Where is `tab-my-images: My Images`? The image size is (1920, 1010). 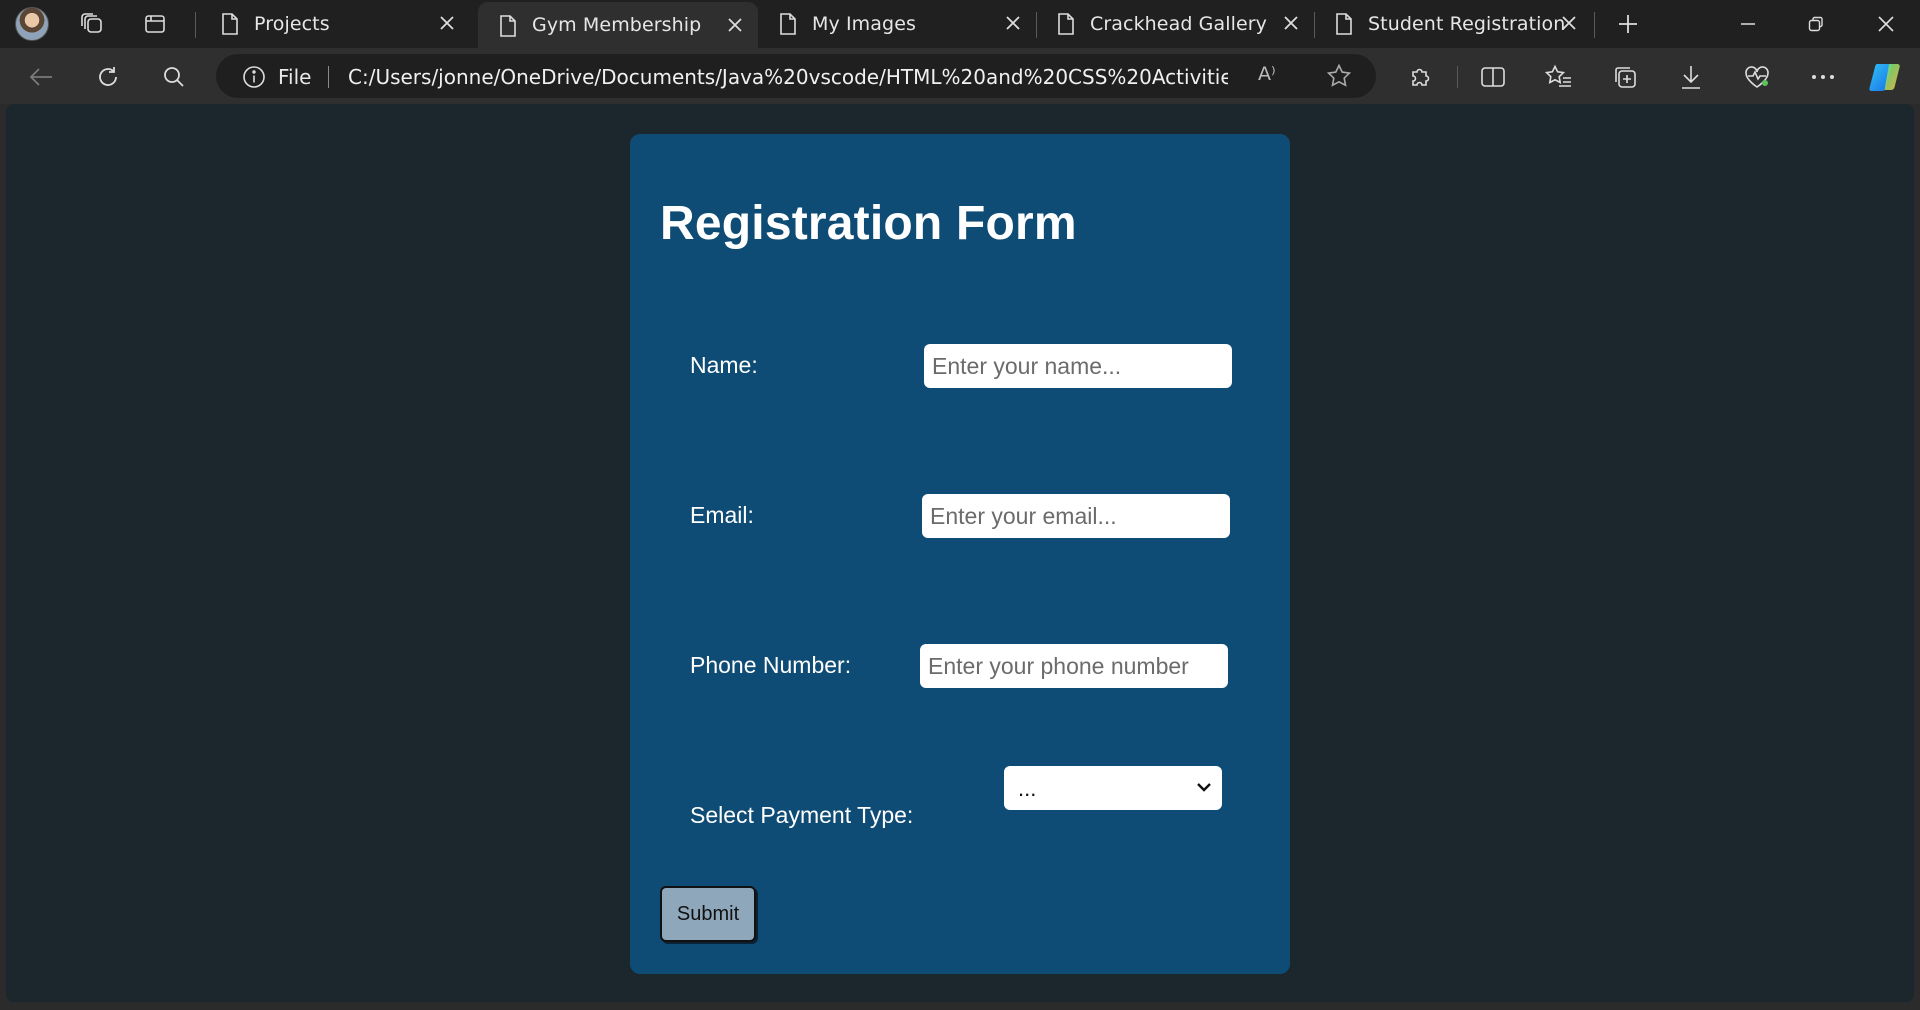 tab-my-images: My Images is located at coordinates (897, 24).